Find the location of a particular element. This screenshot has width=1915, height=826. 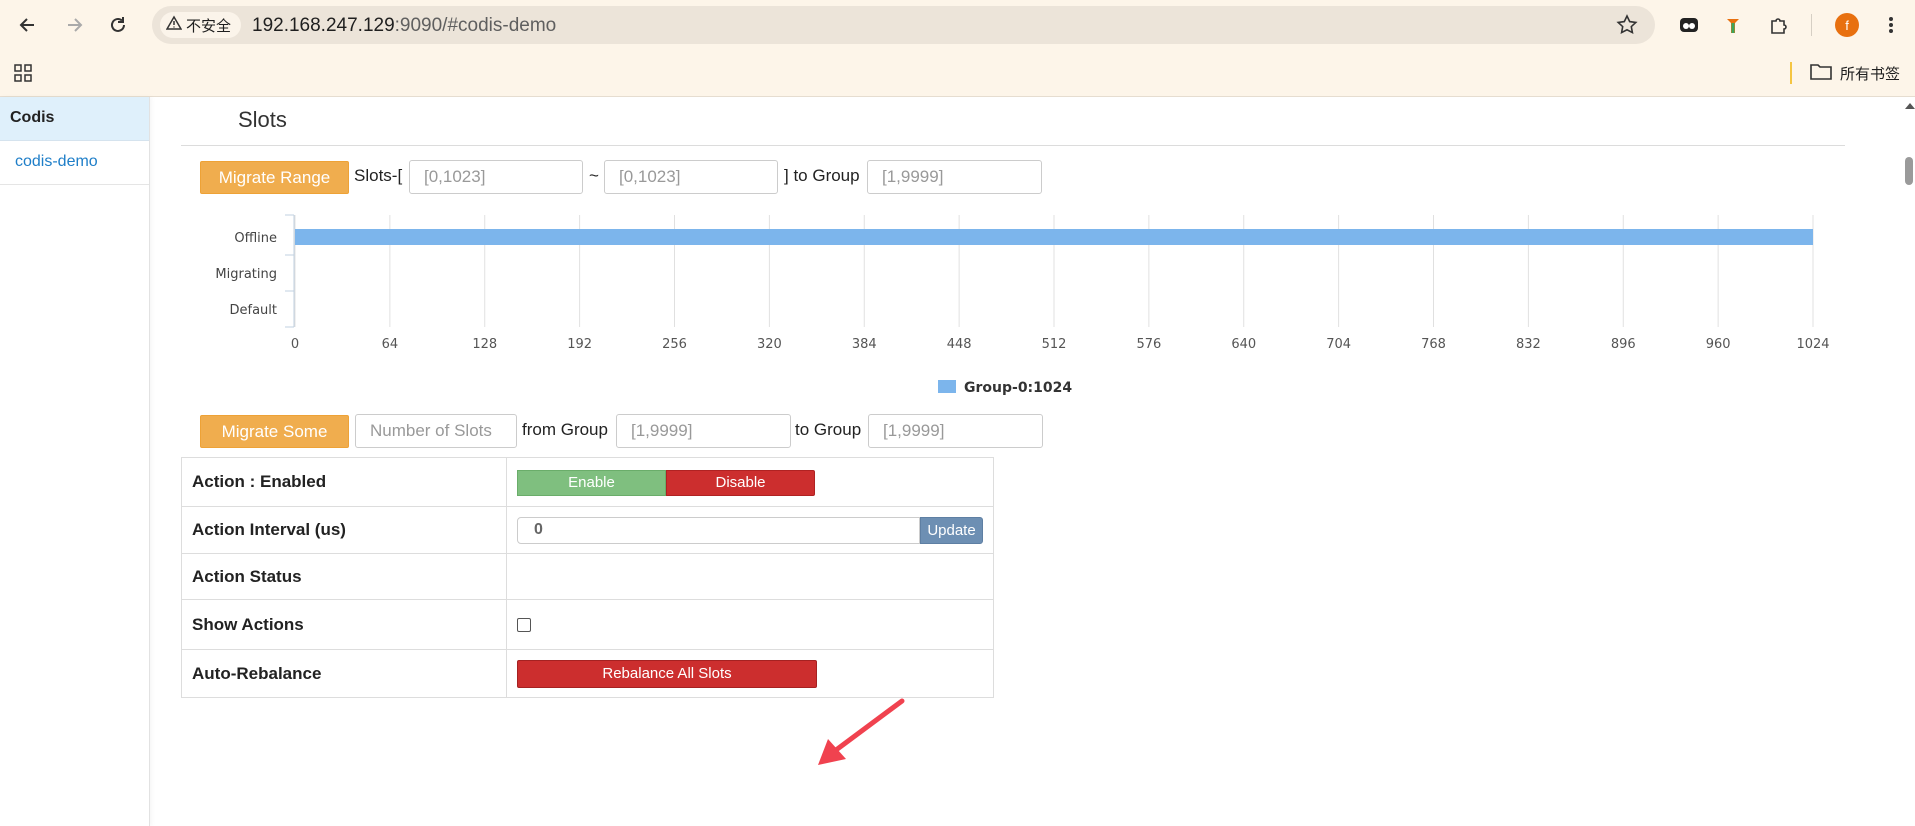

apps-icon is located at coordinates (23, 75).